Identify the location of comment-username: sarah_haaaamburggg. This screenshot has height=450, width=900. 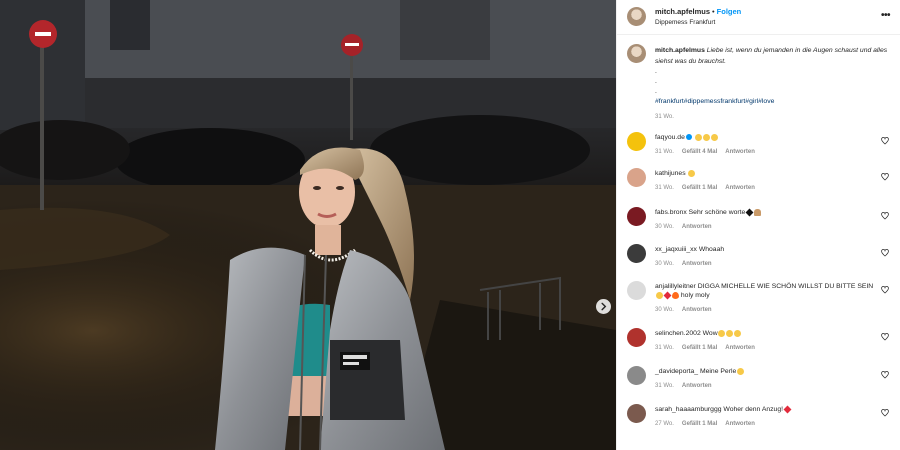
(688, 409).